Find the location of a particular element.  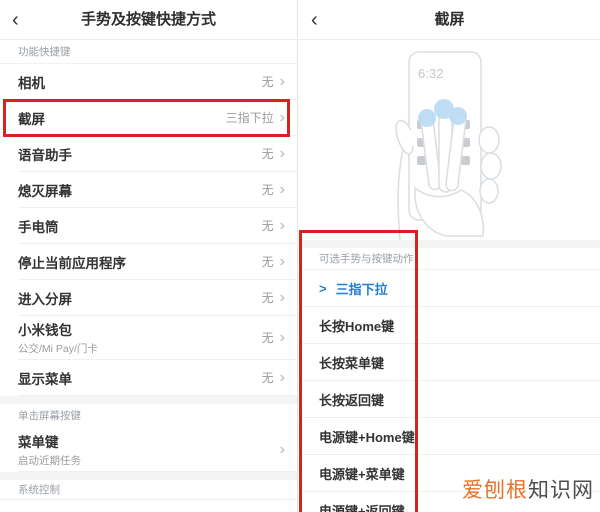

option-label: 三指下拉 is located at coordinates (361, 289).